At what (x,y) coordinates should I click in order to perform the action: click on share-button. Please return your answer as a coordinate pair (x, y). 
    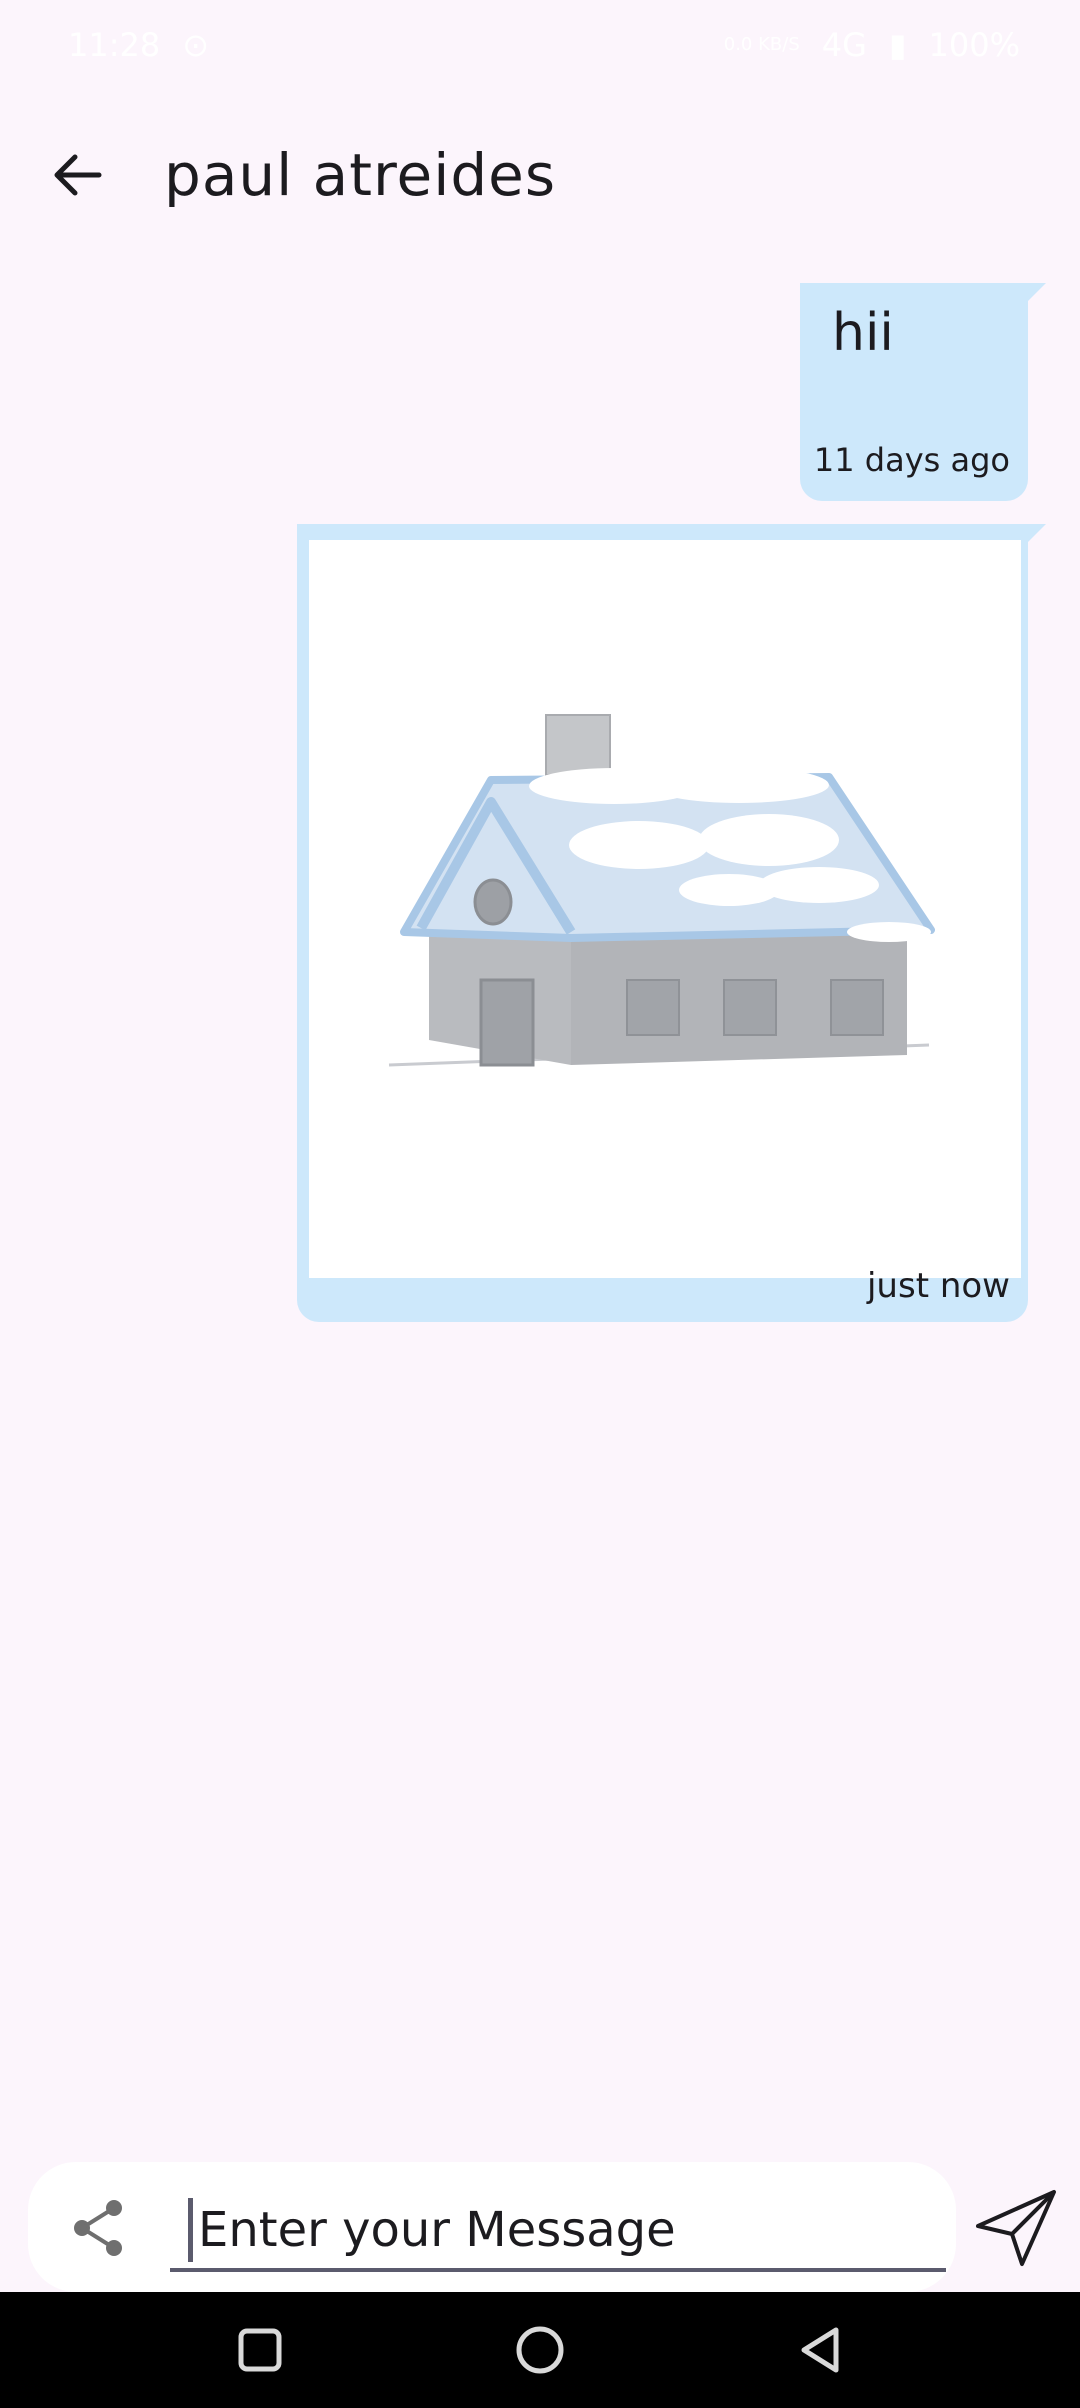
    Looking at the image, I should click on (98, 2228).